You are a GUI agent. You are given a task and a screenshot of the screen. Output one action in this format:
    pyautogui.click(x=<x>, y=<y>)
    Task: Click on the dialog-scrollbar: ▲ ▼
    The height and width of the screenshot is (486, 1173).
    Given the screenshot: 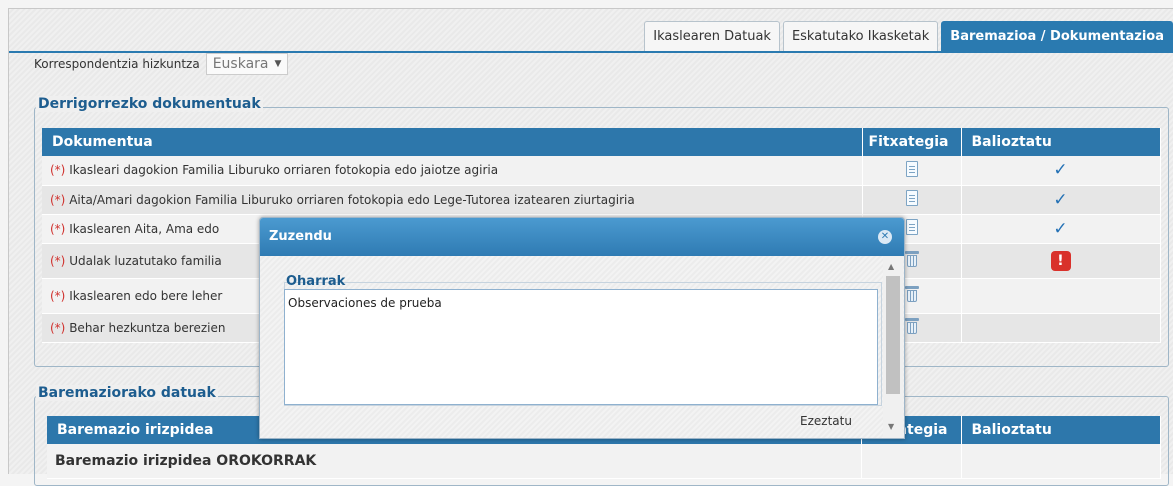 What is the action you would take?
    pyautogui.click(x=893, y=347)
    